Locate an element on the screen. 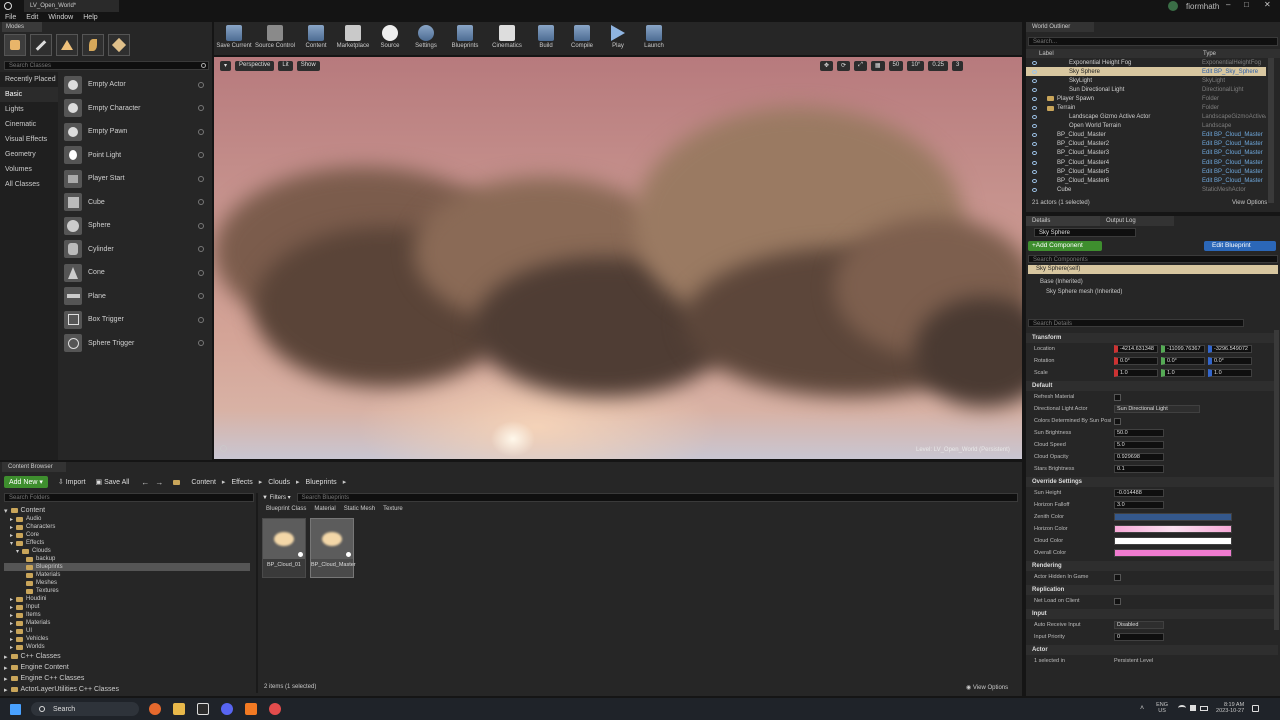 This screenshot has width=1280, height=720. cb-view-options: ◉ View Options is located at coordinates (987, 687).